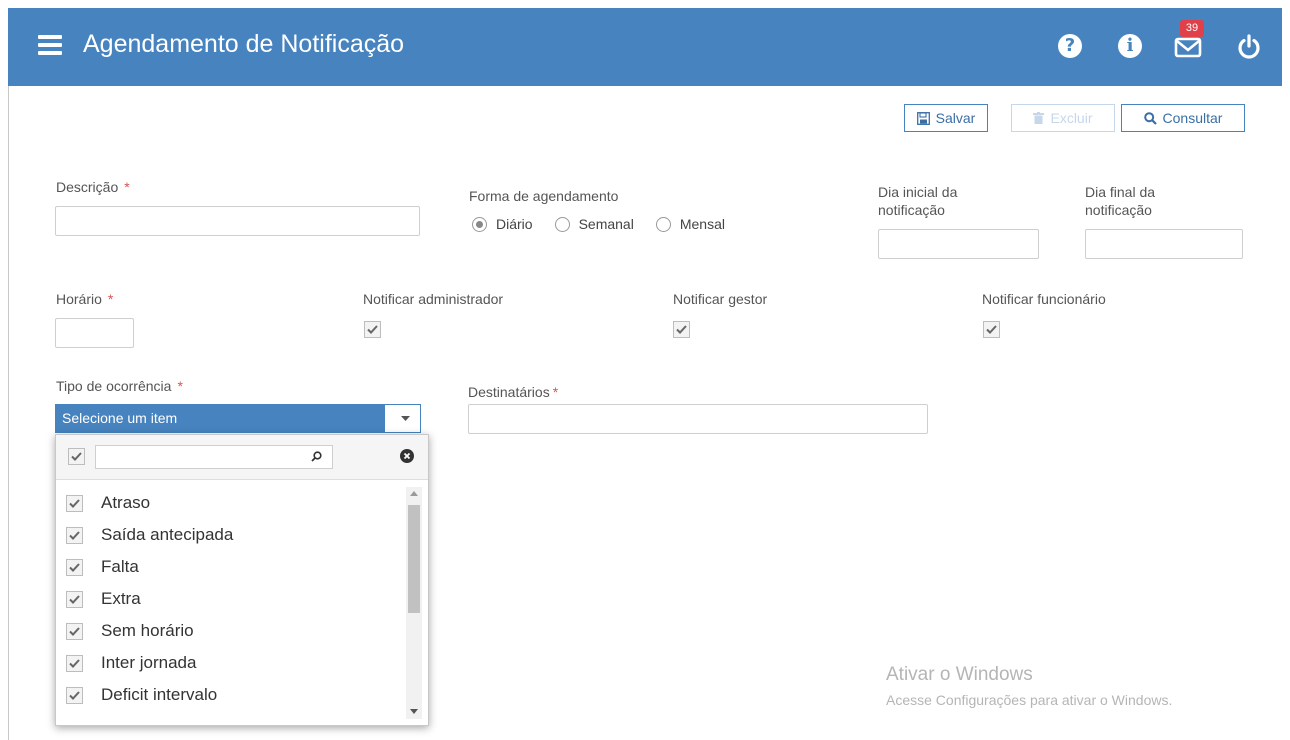 This screenshot has height=740, width=1290. What do you see at coordinates (220, 418) in the screenshot?
I see `tipo-ocorrencia-value: Selecione um item` at bounding box center [220, 418].